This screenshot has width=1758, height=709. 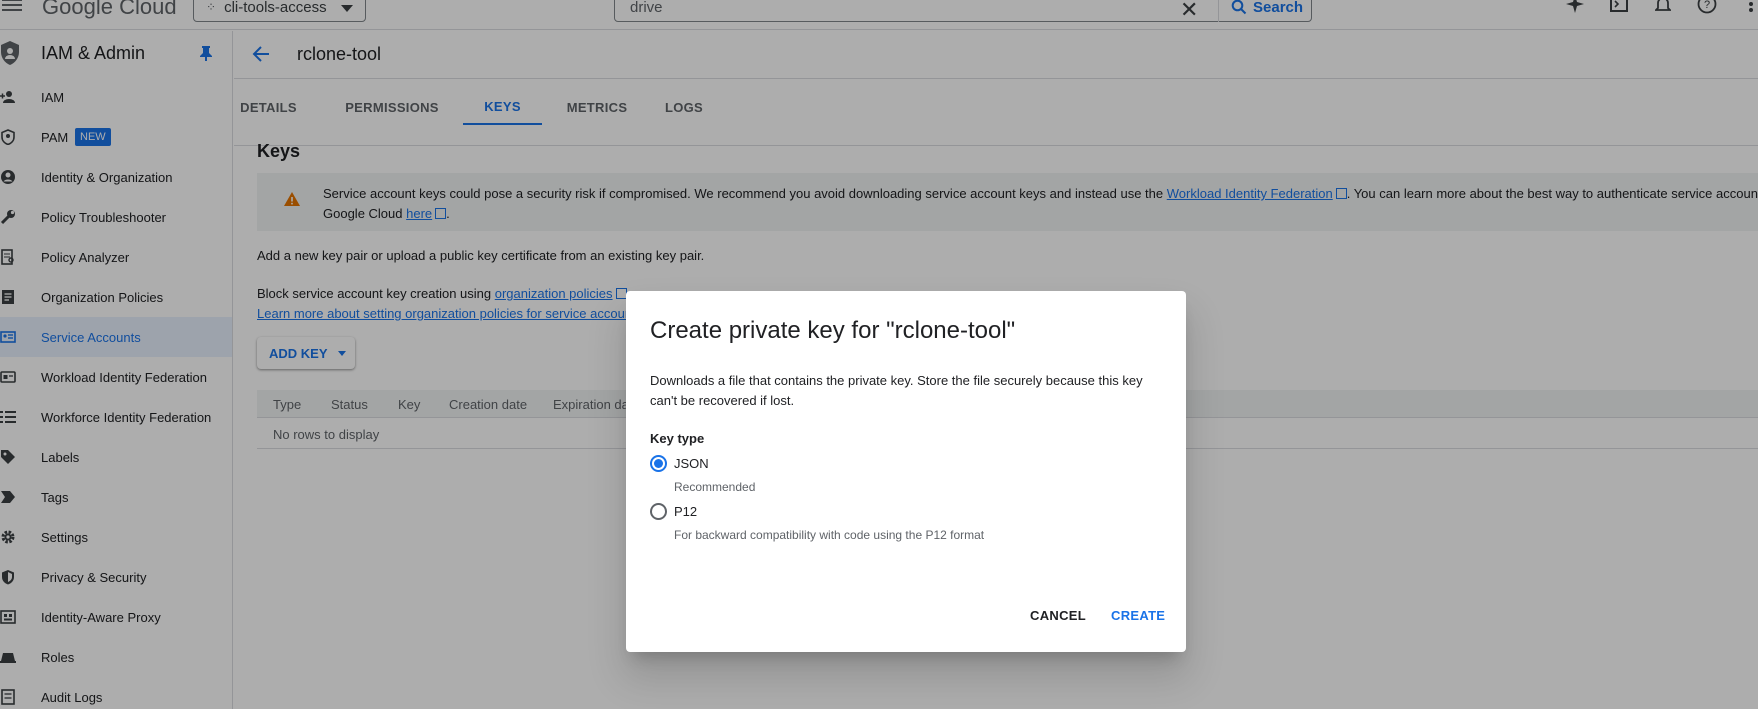 What do you see at coordinates (691, 463) in the screenshot?
I see `json-label: JSON` at bounding box center [691, 463].